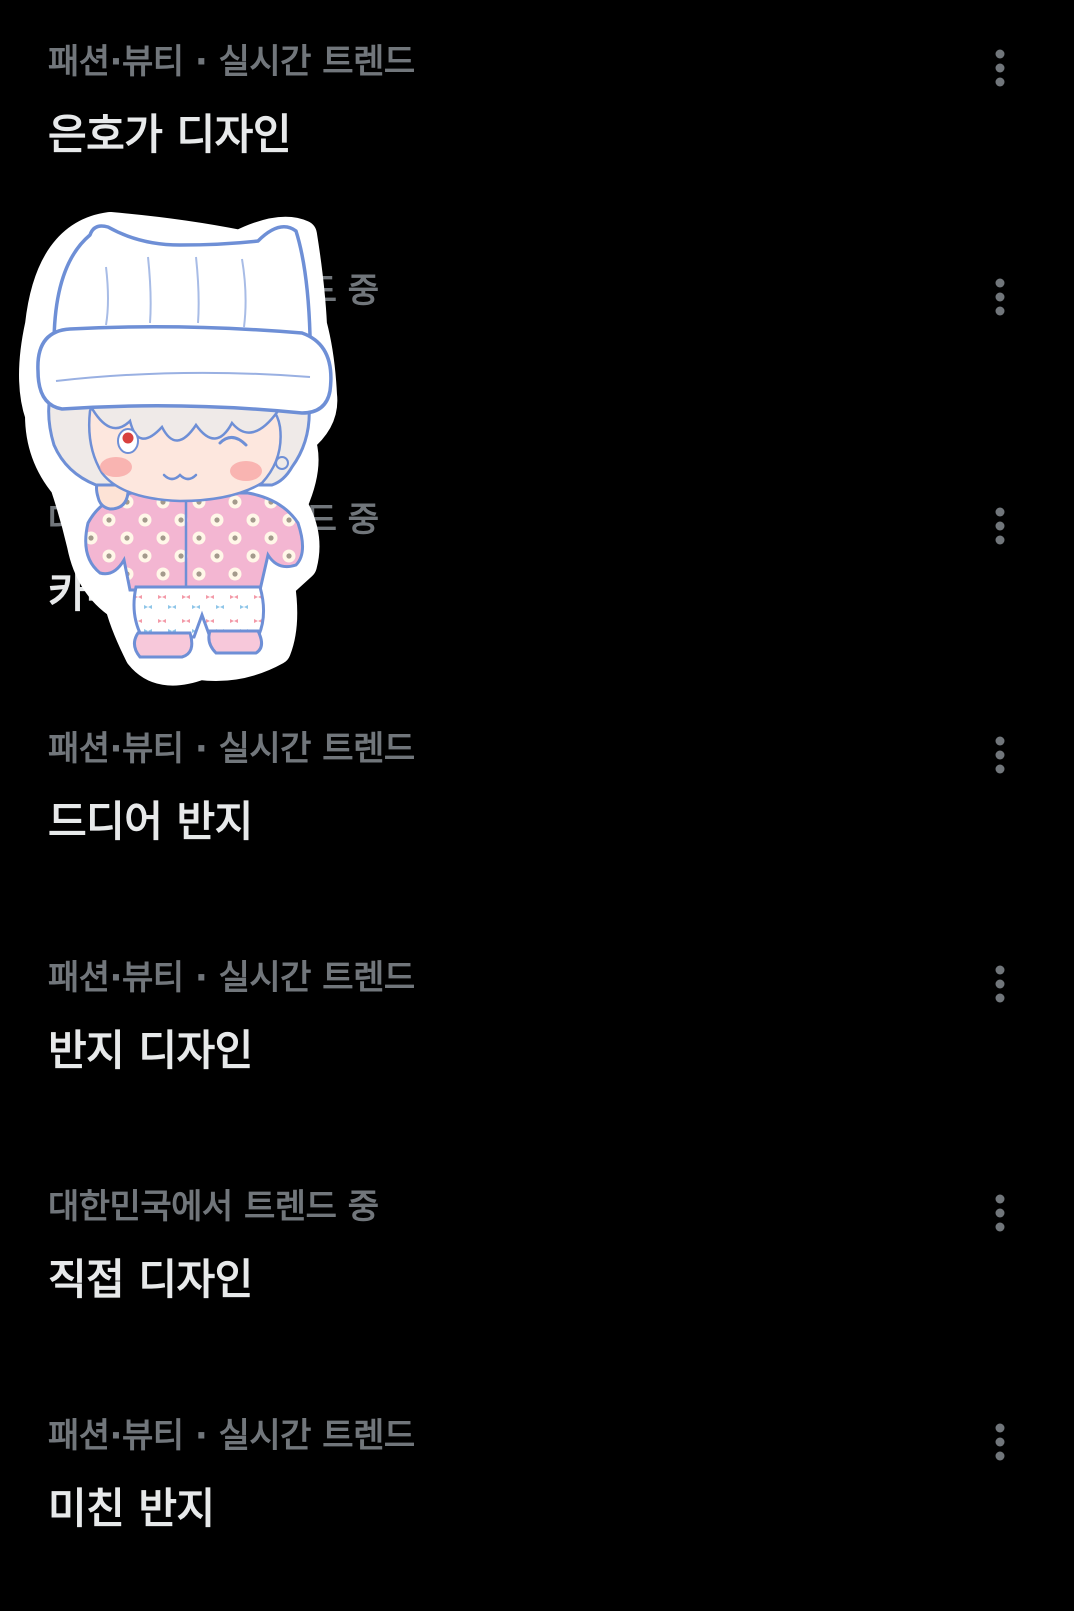 The height and width of the screenshot is (1611, 1074). I want to click on trend-title: 반지 디자인, so click(150, 1050).